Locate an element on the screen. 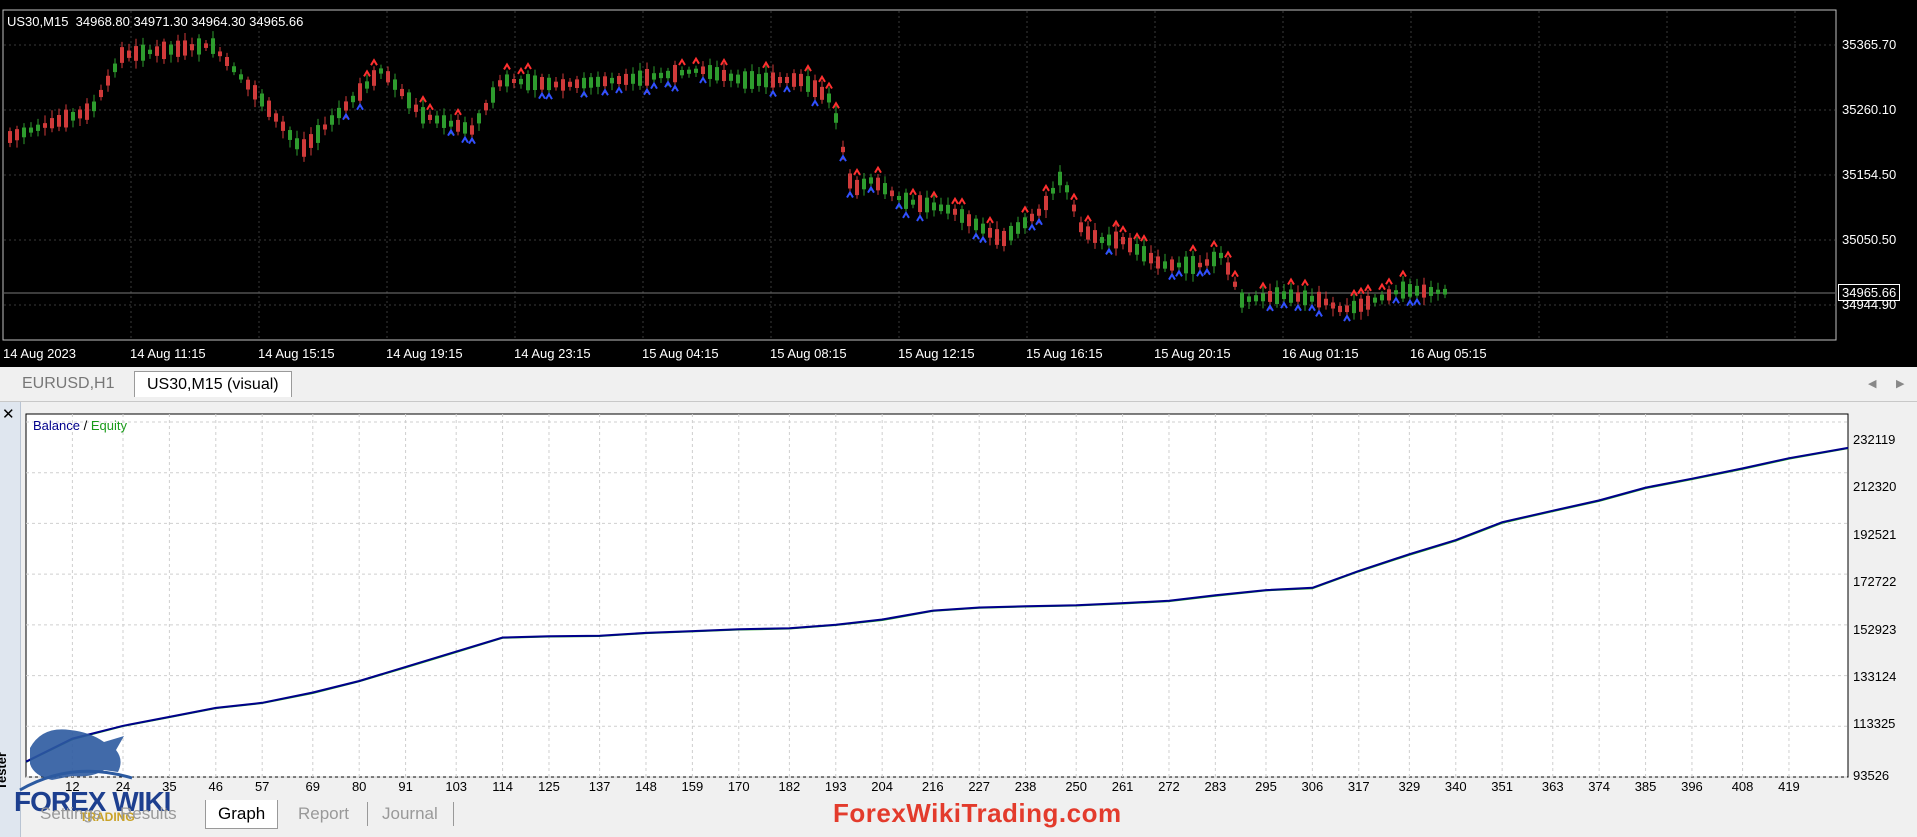 Image resolution: width=1917 pixels, height=837 pixels. graph-x-tick: 80 is located at coordinates (359, 786).